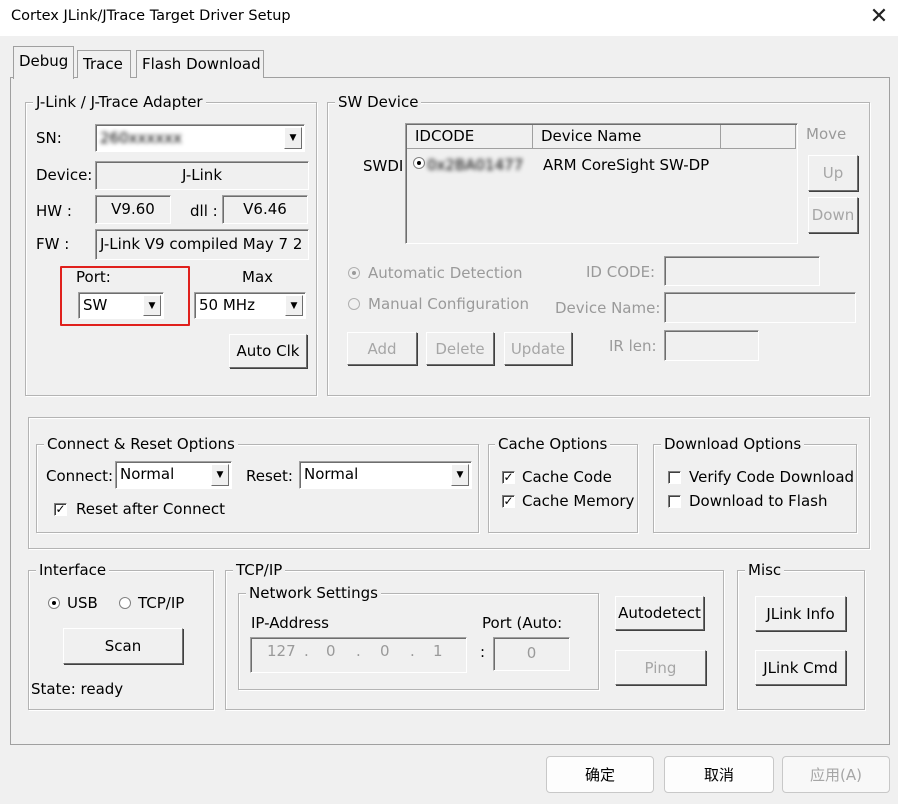 The height and width of the screenshot is (804, 898). I want to click on sn-value: 260xxxxxx, so click(141, 138).